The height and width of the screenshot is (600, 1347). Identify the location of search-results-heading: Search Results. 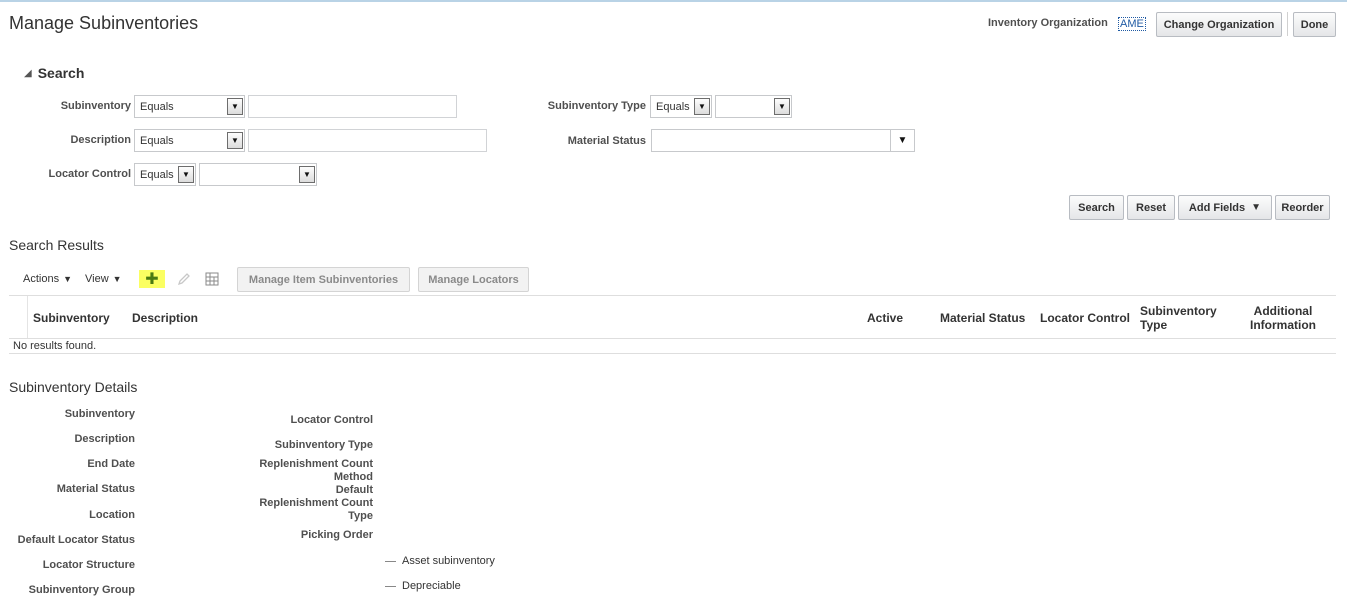
(56, 245).